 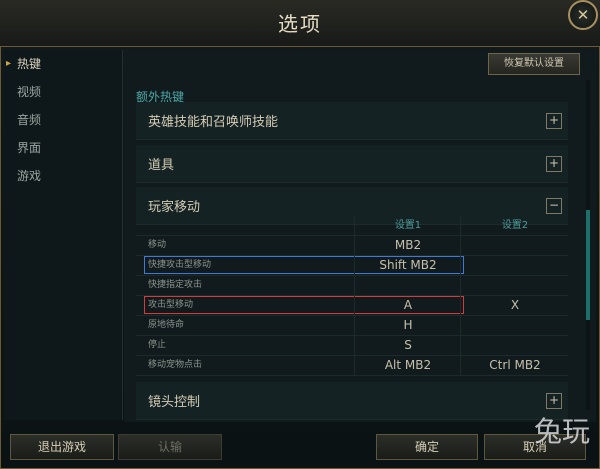 I want to click on binding-setting1: Alt MB2, so click(x=407, y=365).